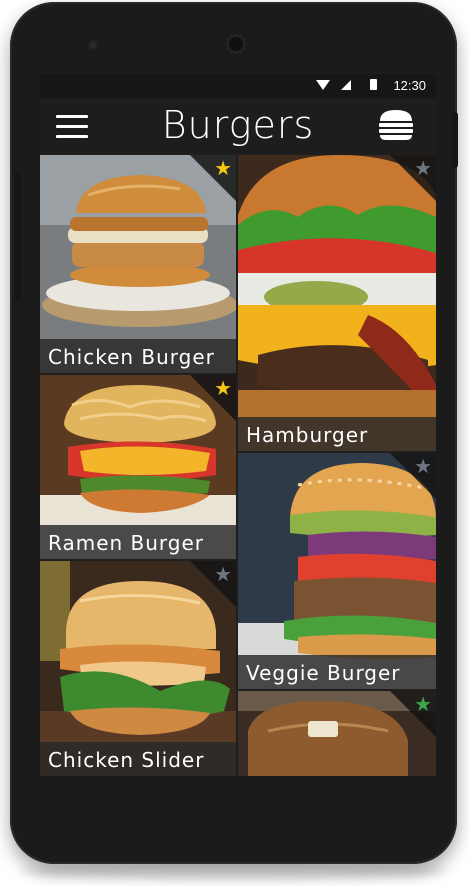  What do you see at coordinates (373, 84) in the screenshot?
I see `battery-icon` at bounding box center [373, 84].